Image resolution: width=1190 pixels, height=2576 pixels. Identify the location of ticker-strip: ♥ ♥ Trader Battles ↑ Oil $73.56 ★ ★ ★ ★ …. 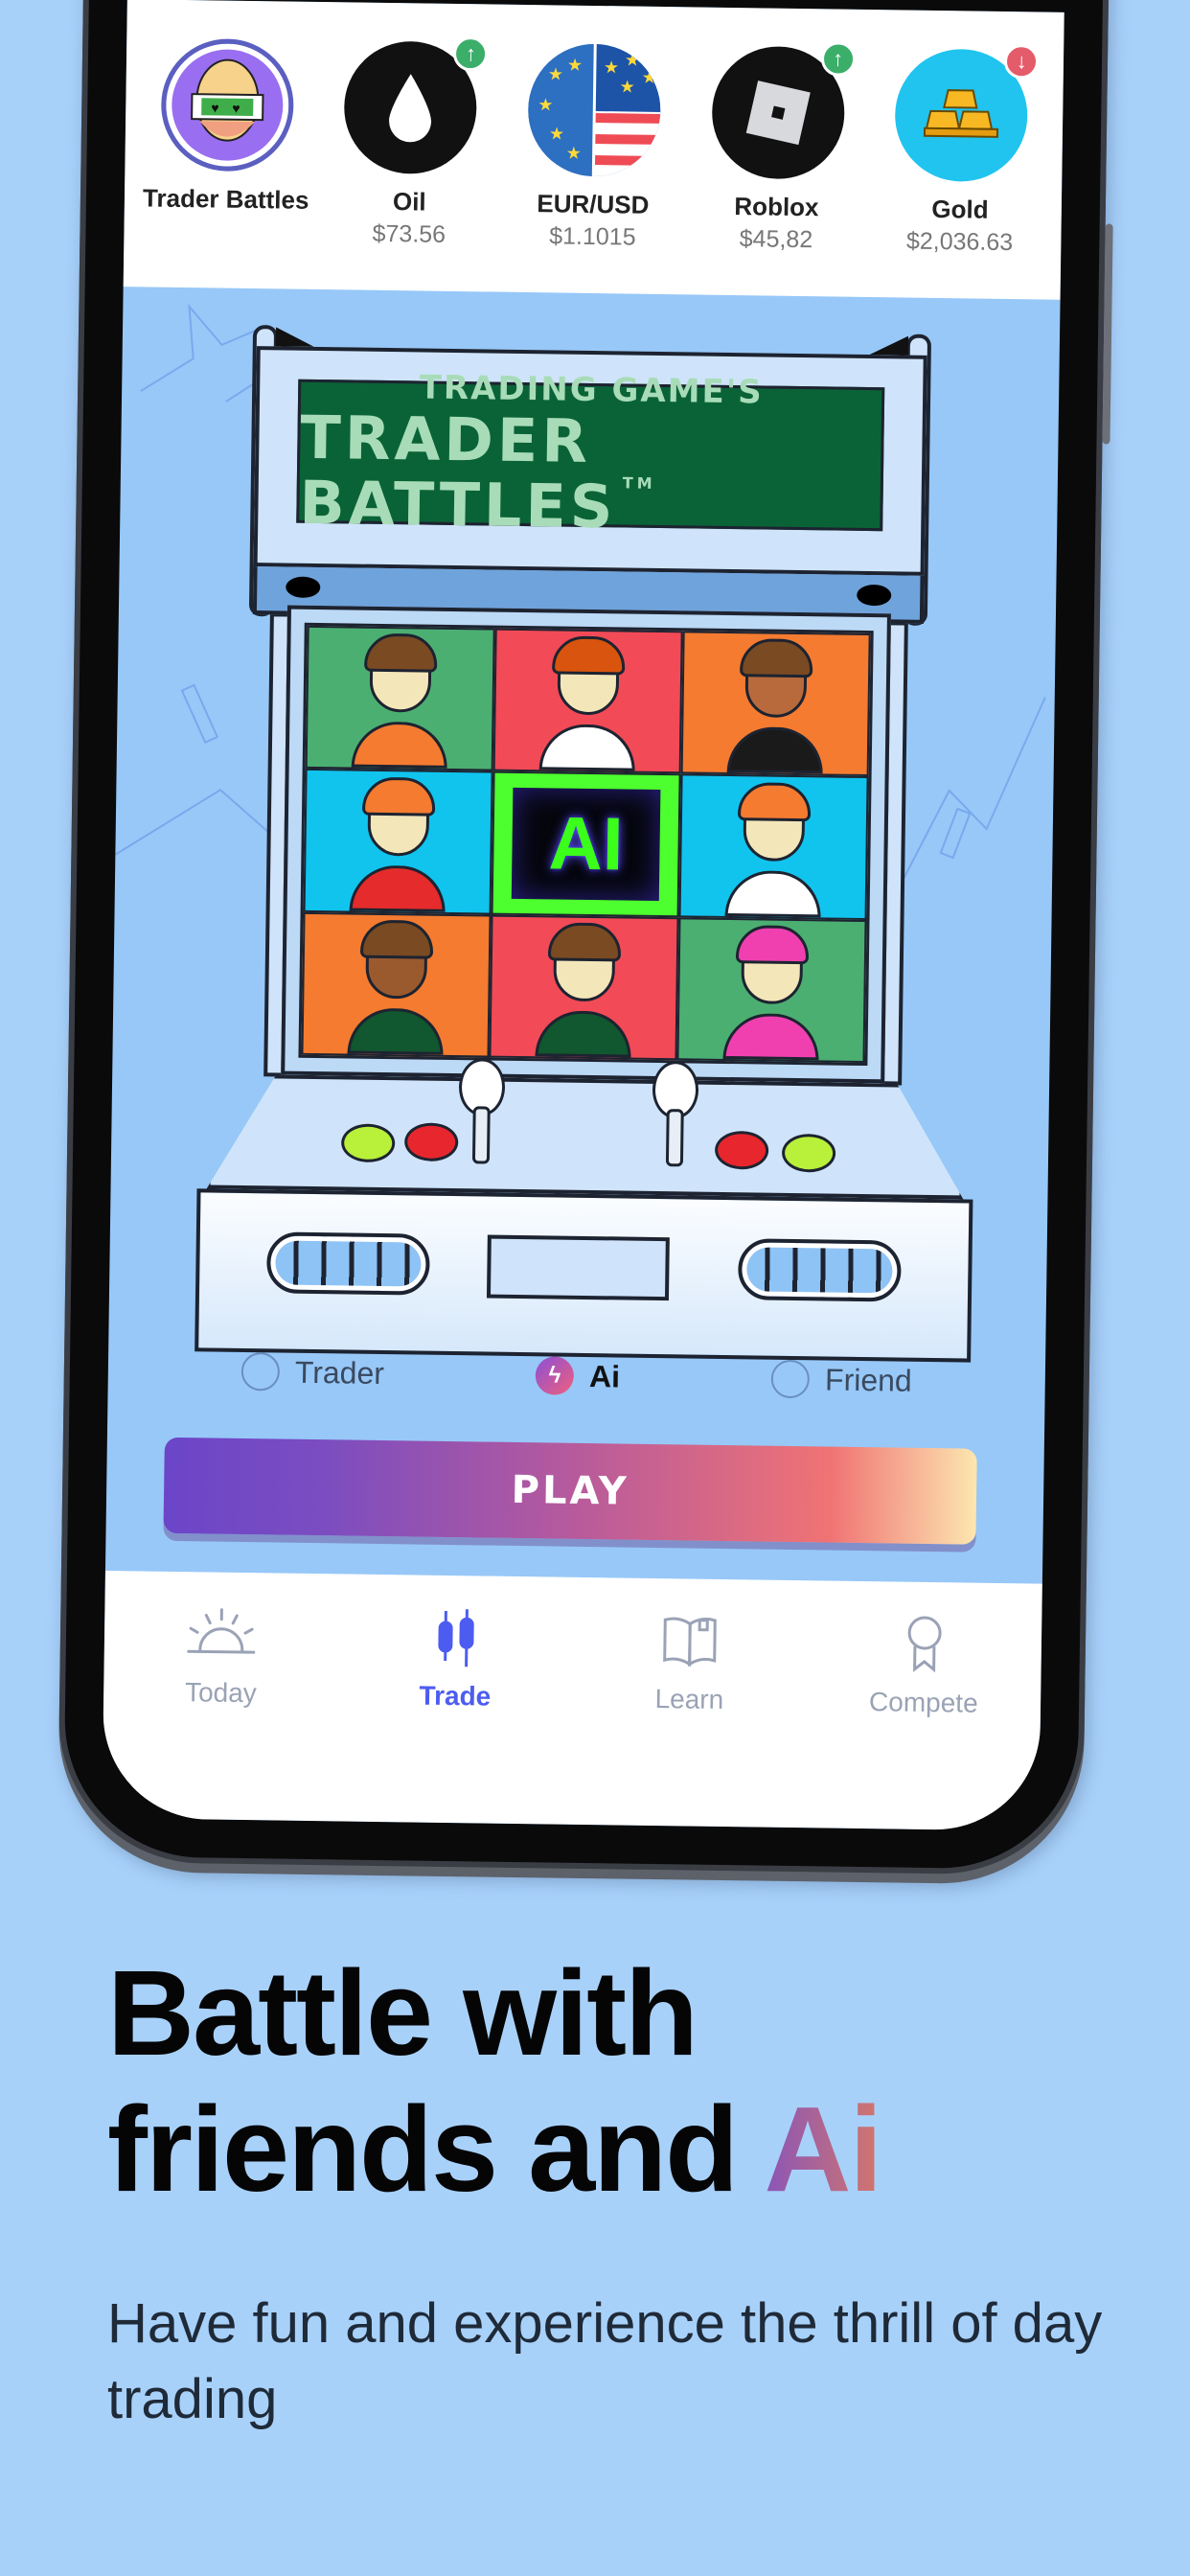
(593, 150).